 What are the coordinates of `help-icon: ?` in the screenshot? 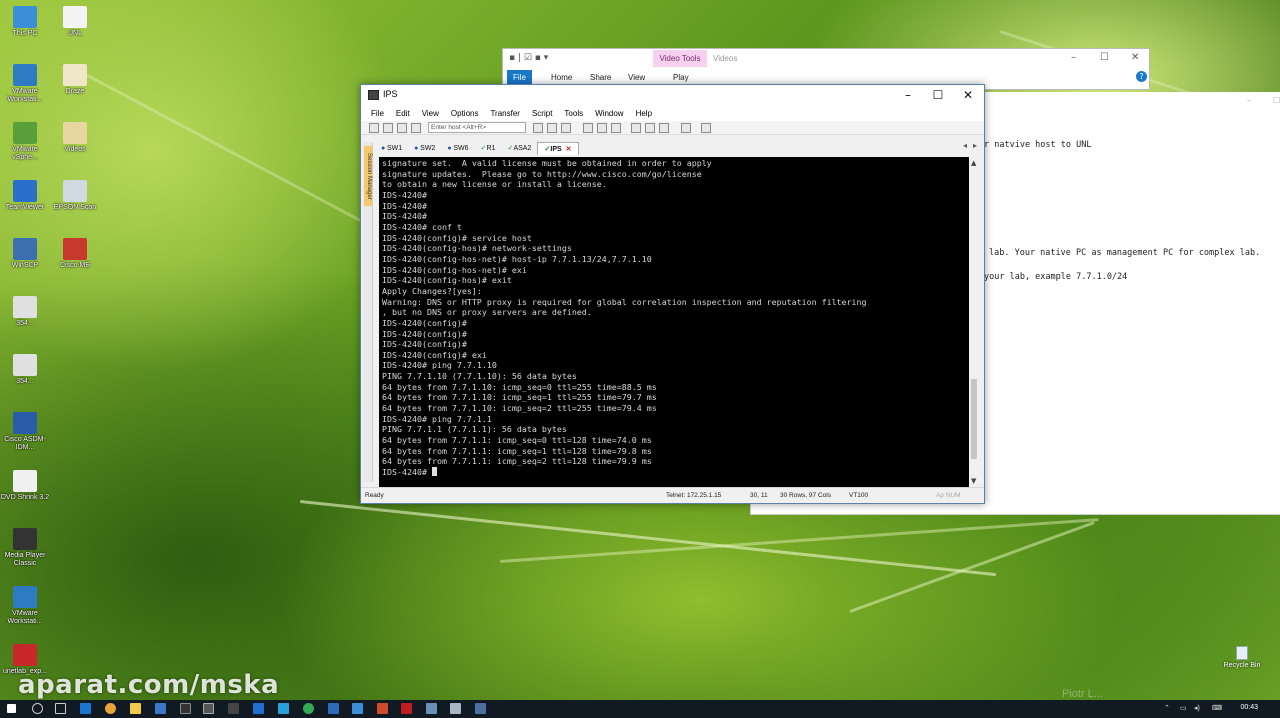 It's located at (1141, 76).